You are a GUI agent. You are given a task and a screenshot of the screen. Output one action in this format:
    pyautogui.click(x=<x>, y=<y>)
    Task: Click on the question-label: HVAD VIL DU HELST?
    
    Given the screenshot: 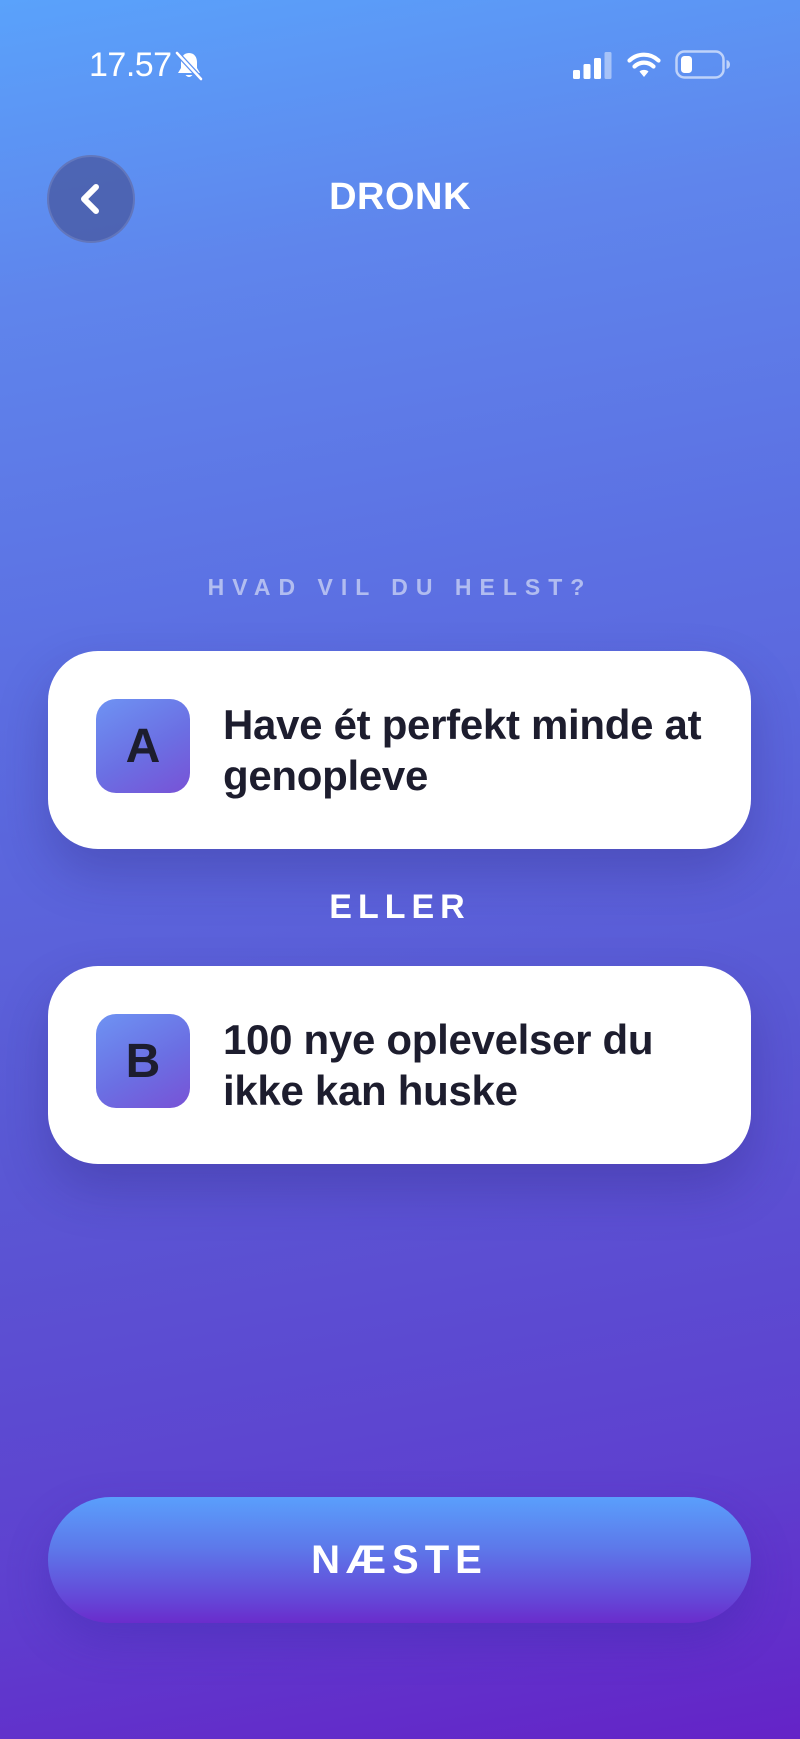 What is the action you would take?
    pyautogui.click(x=400, y=587)
    